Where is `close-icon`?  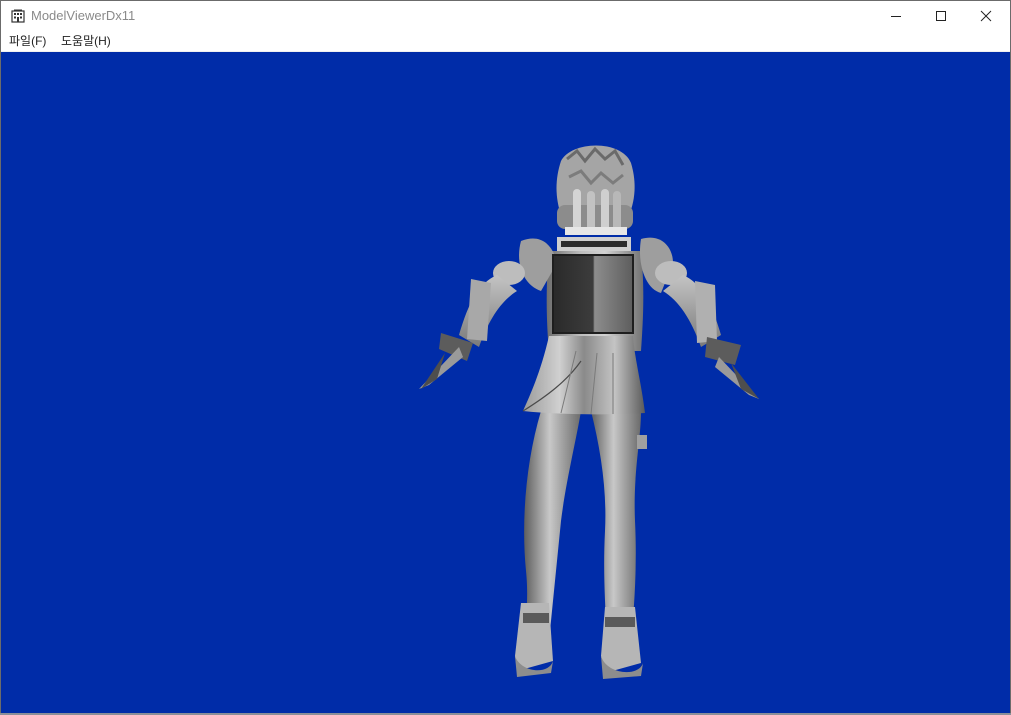 close-icon is located at coordinates (986, 16).